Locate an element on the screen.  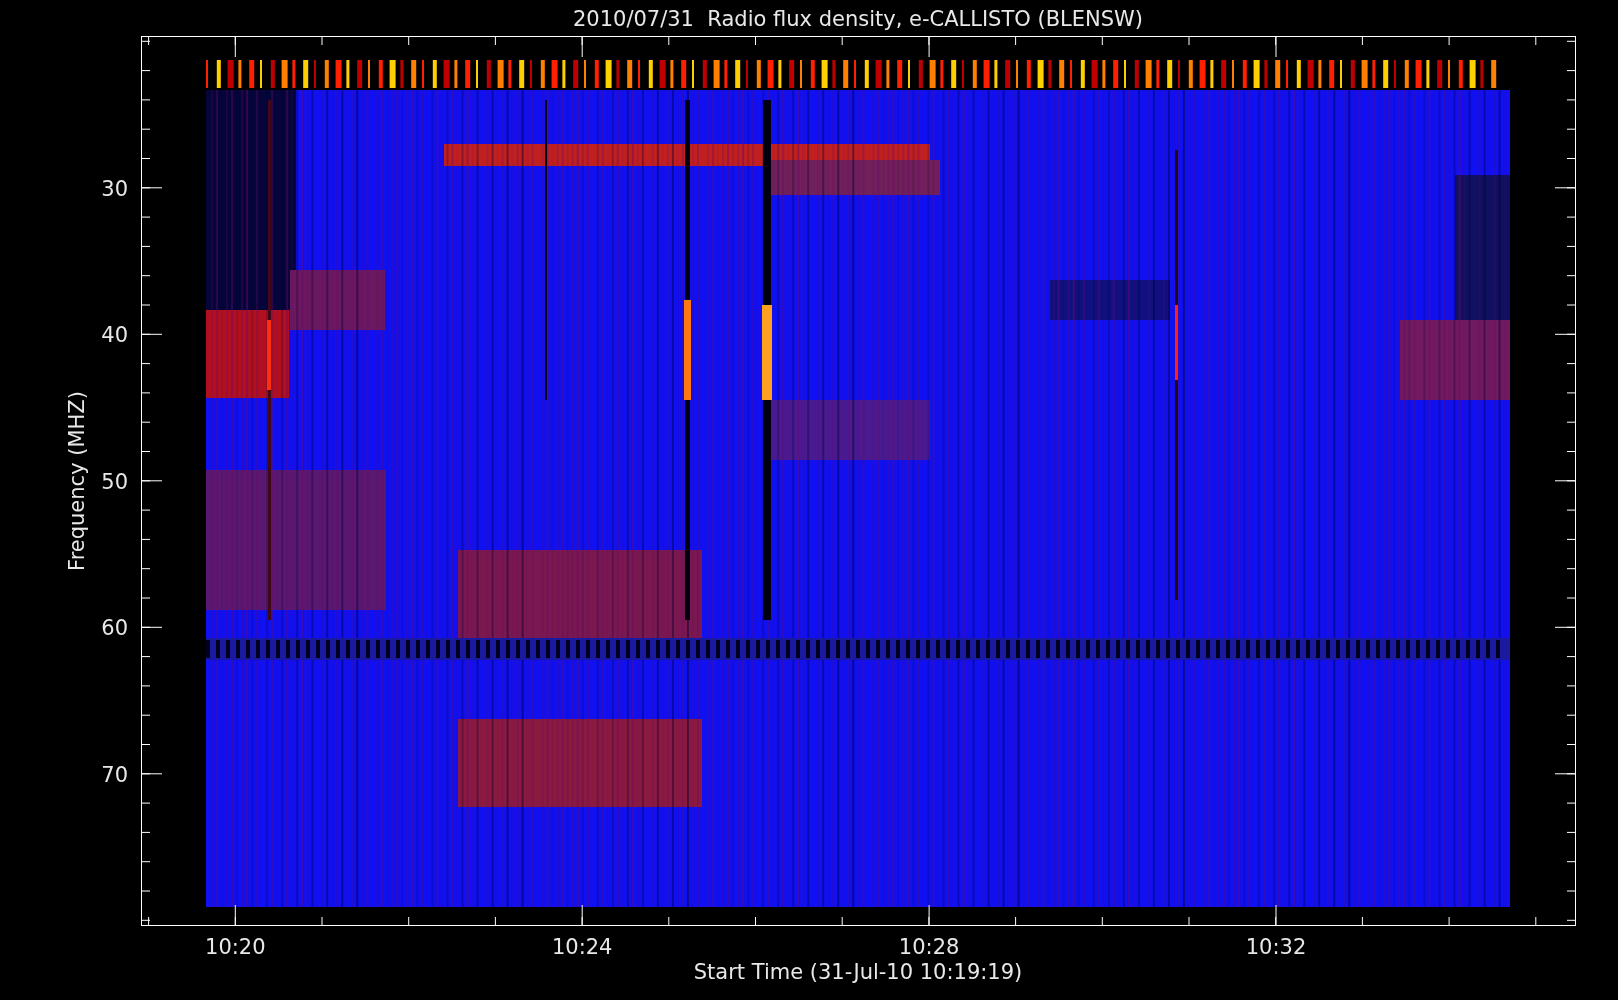
y-axis-label: Frequency (MHZ) is located at coordinates (77, 481).